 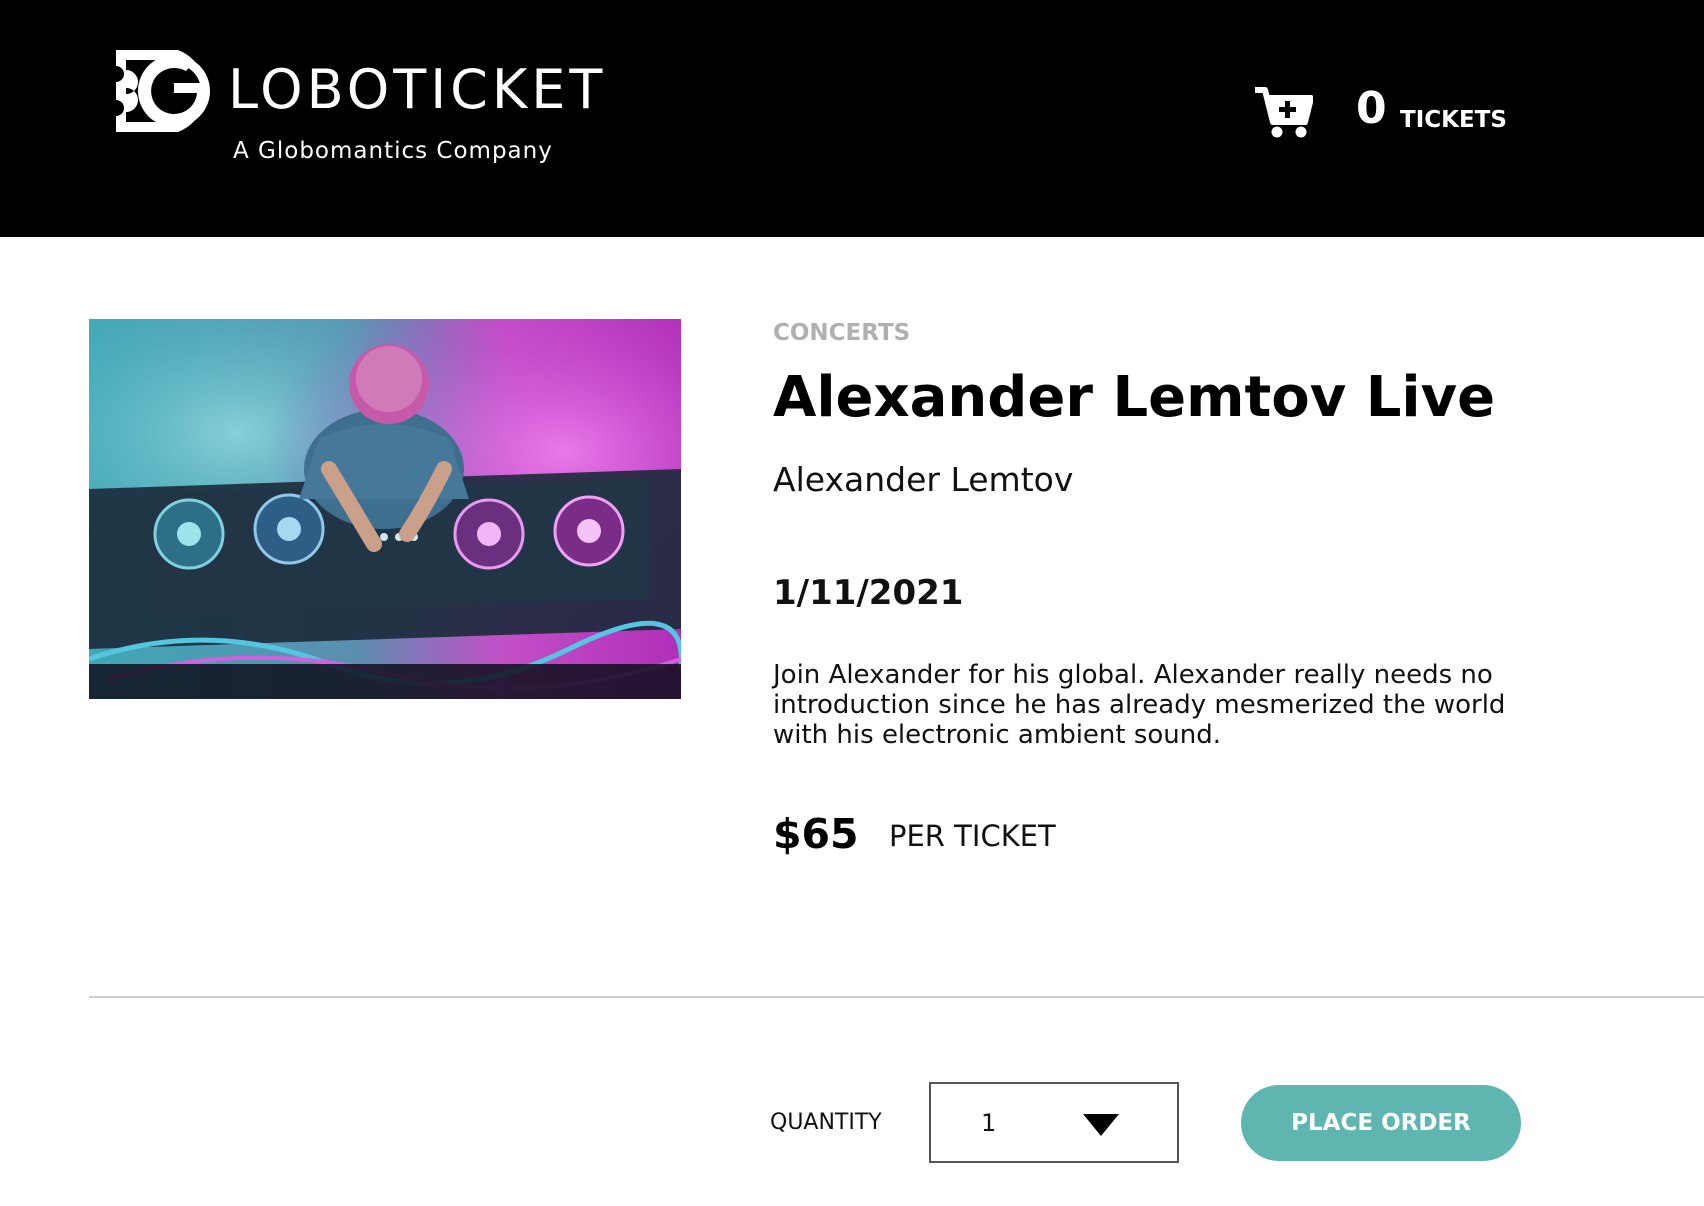 What do you see at coordinates (826, 1122) in the screenshot?
I see `quantity-label: QUANTITY` at bounding box center [826, 1122].